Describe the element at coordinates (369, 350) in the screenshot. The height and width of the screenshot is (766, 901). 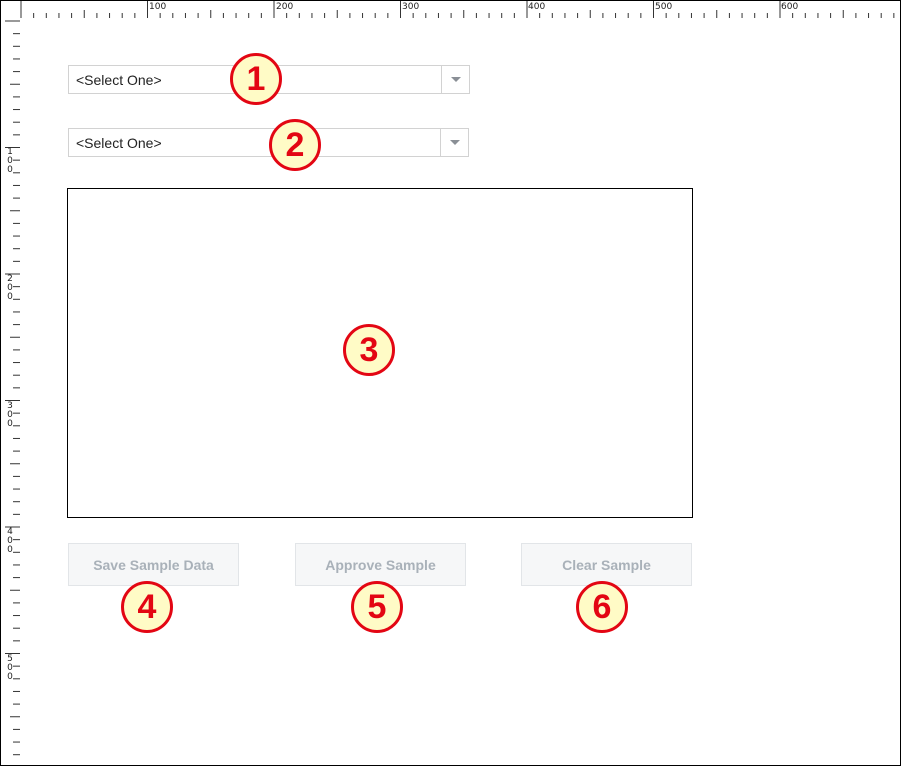
I see `callout-3: 3` at that location.